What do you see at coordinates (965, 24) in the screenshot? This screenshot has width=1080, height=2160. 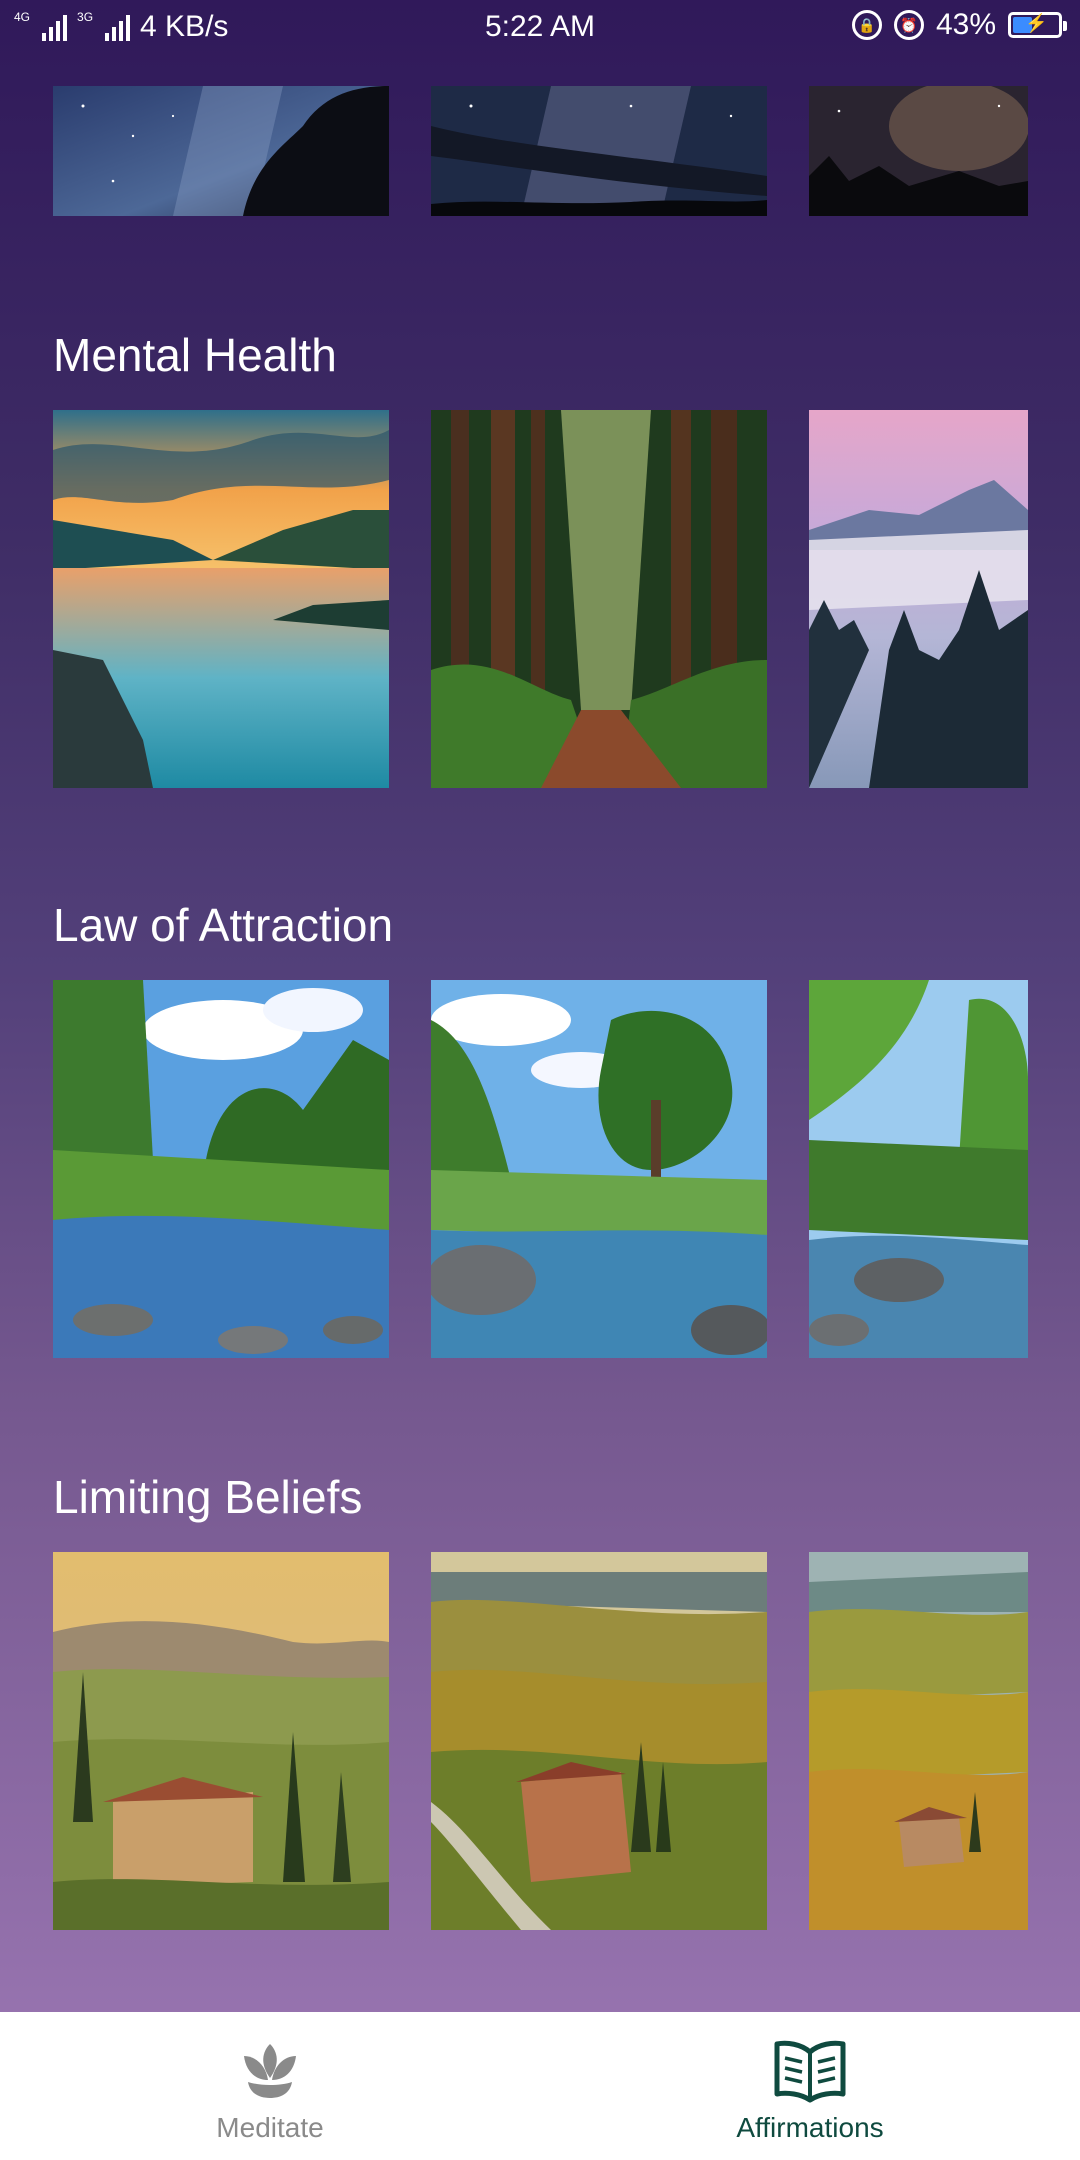 I see `battery-percent: 43%` at bounding box center [965, 24].